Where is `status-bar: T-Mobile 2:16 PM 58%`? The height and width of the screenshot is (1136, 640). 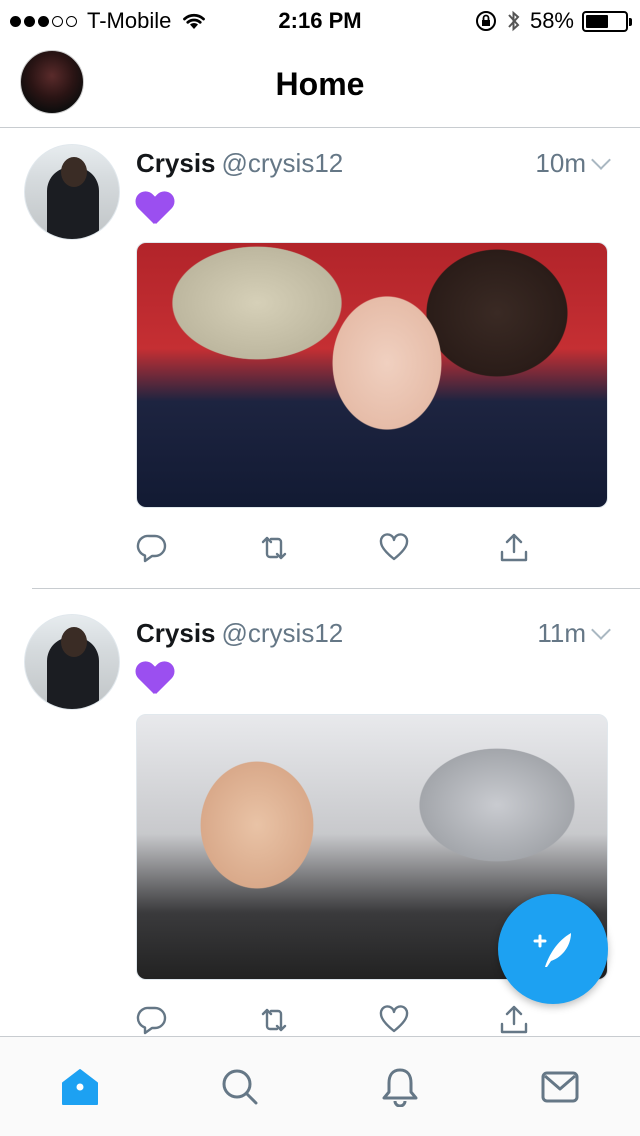
status-bar: T-Mobile 2:16 PM 58% is located at coordinates (320, 20).